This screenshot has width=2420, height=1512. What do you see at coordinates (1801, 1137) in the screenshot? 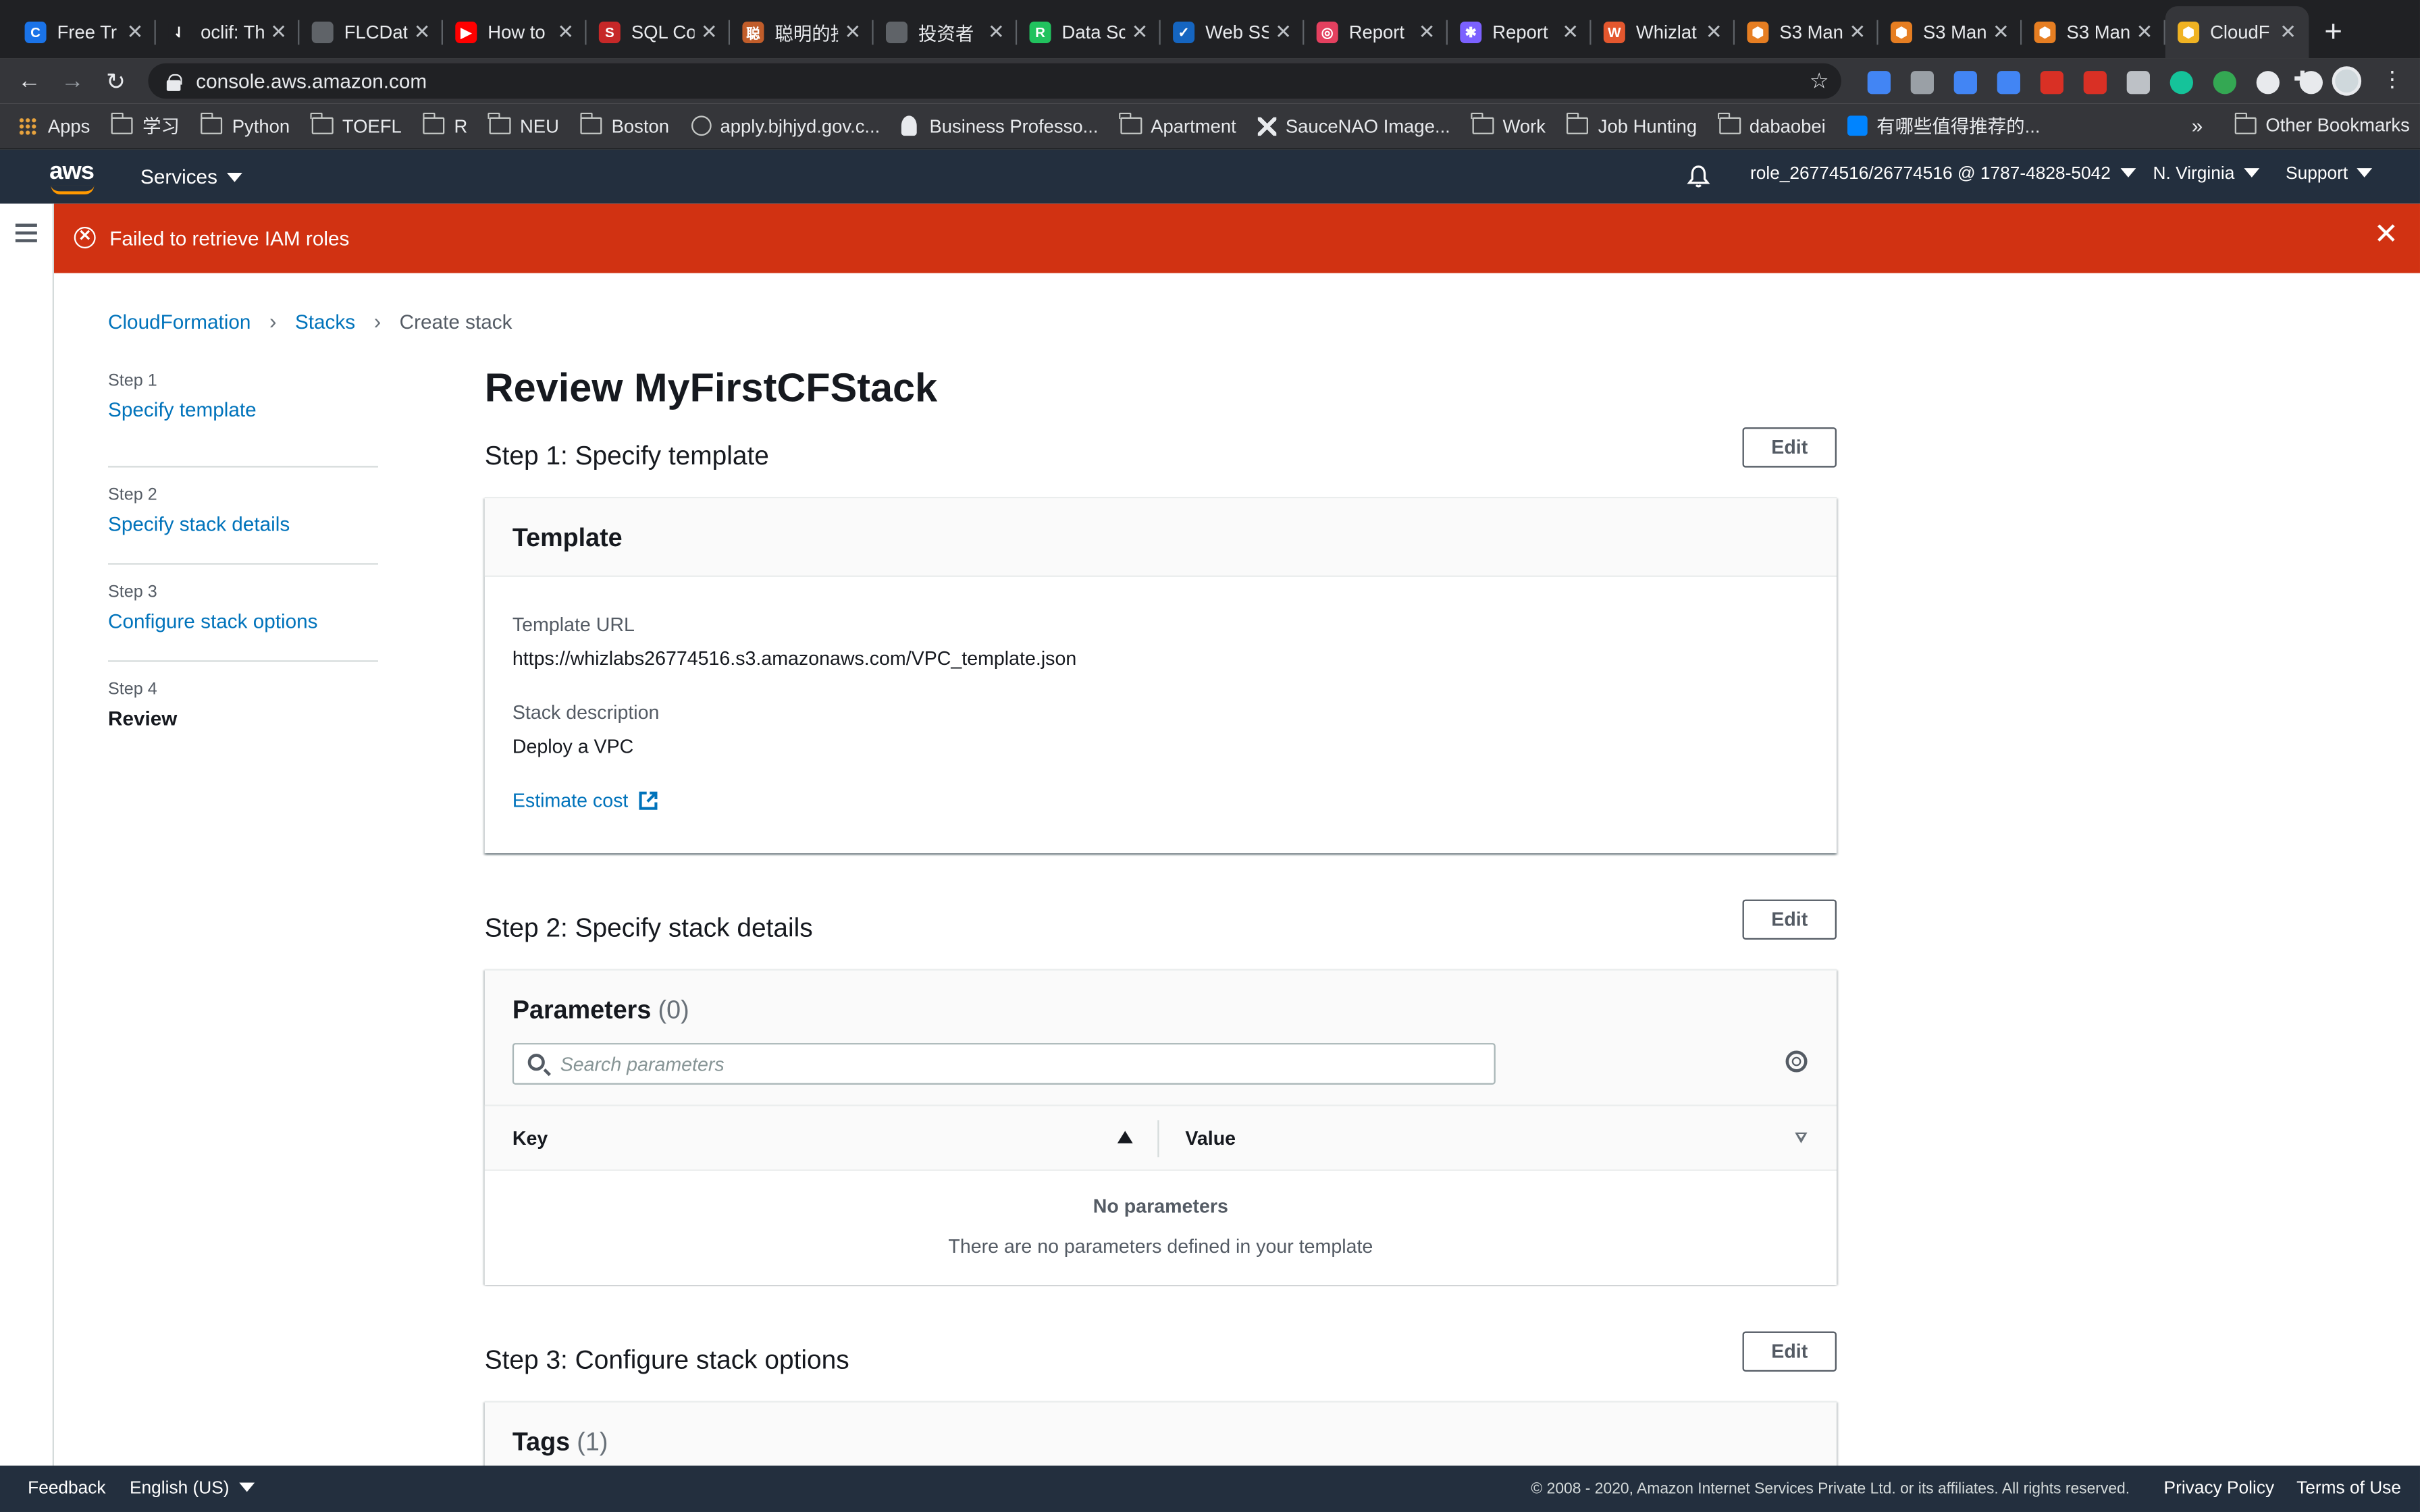
I see `sort-icon` at bounding box center [1801, 1137].